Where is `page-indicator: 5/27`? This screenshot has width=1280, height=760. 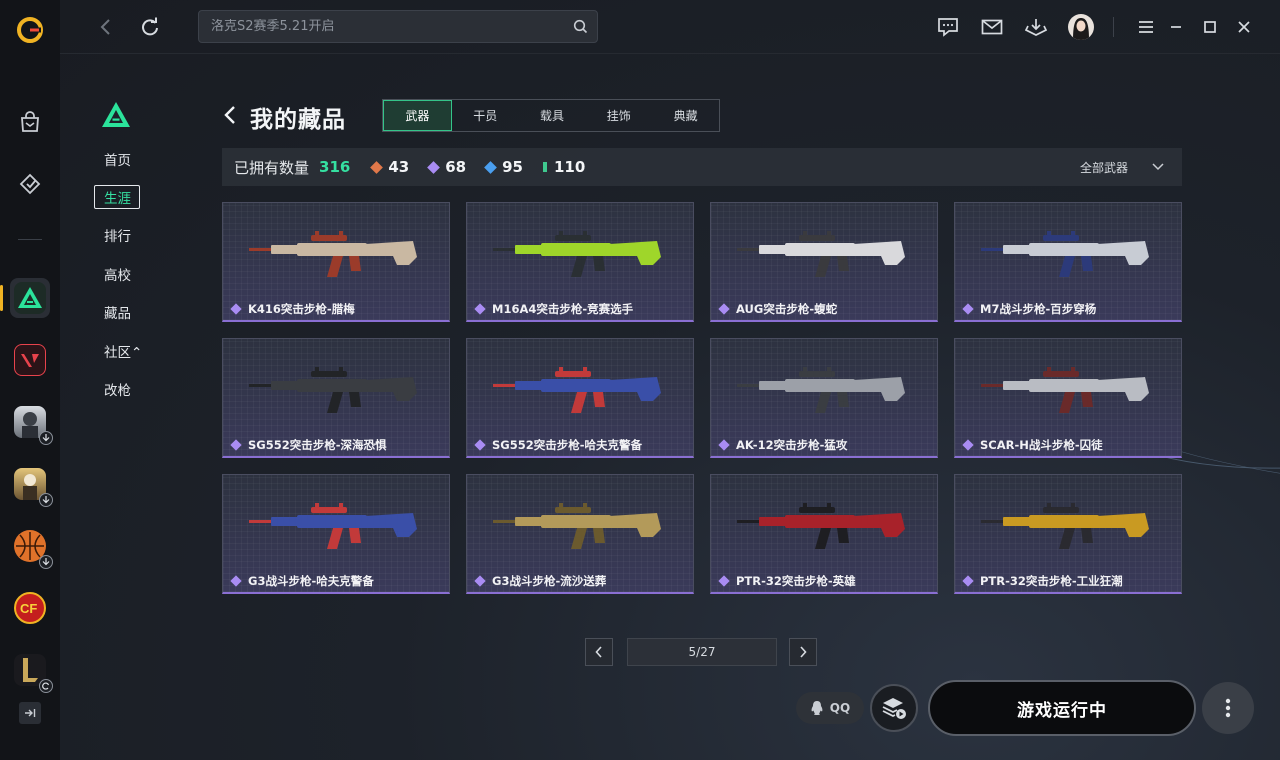
page-indicator: 5/27 is located at coordinates (702, 652).